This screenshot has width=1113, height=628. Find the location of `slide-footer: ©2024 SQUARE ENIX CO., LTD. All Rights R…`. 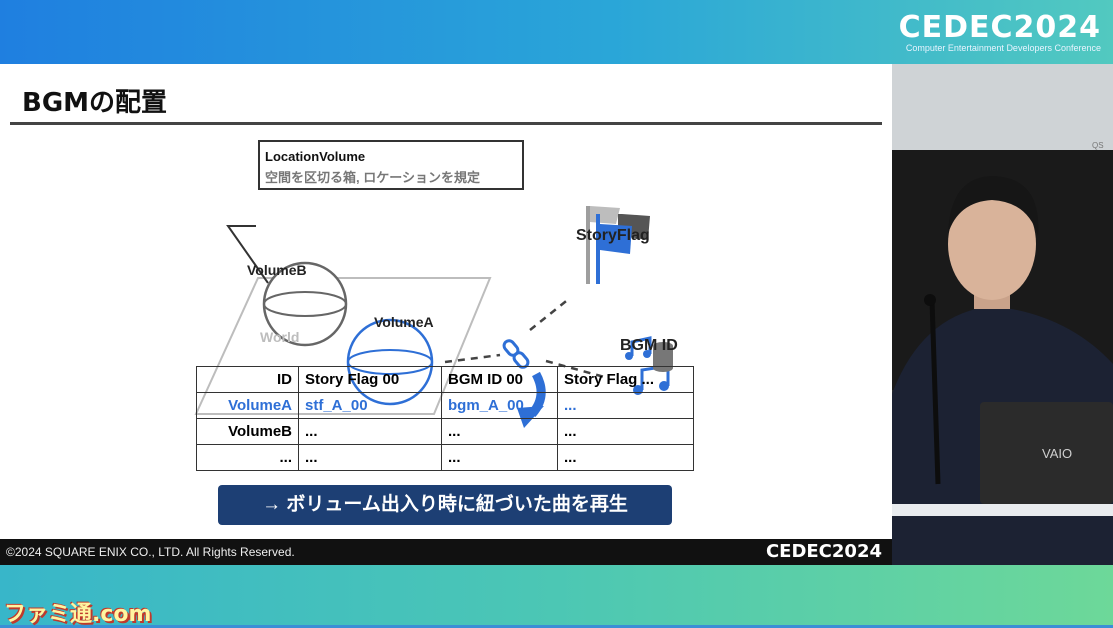

slide-footer: ©2024 SQUARE ENIX CO., LTD. All Rights R… is located at coordinates (446, 552).